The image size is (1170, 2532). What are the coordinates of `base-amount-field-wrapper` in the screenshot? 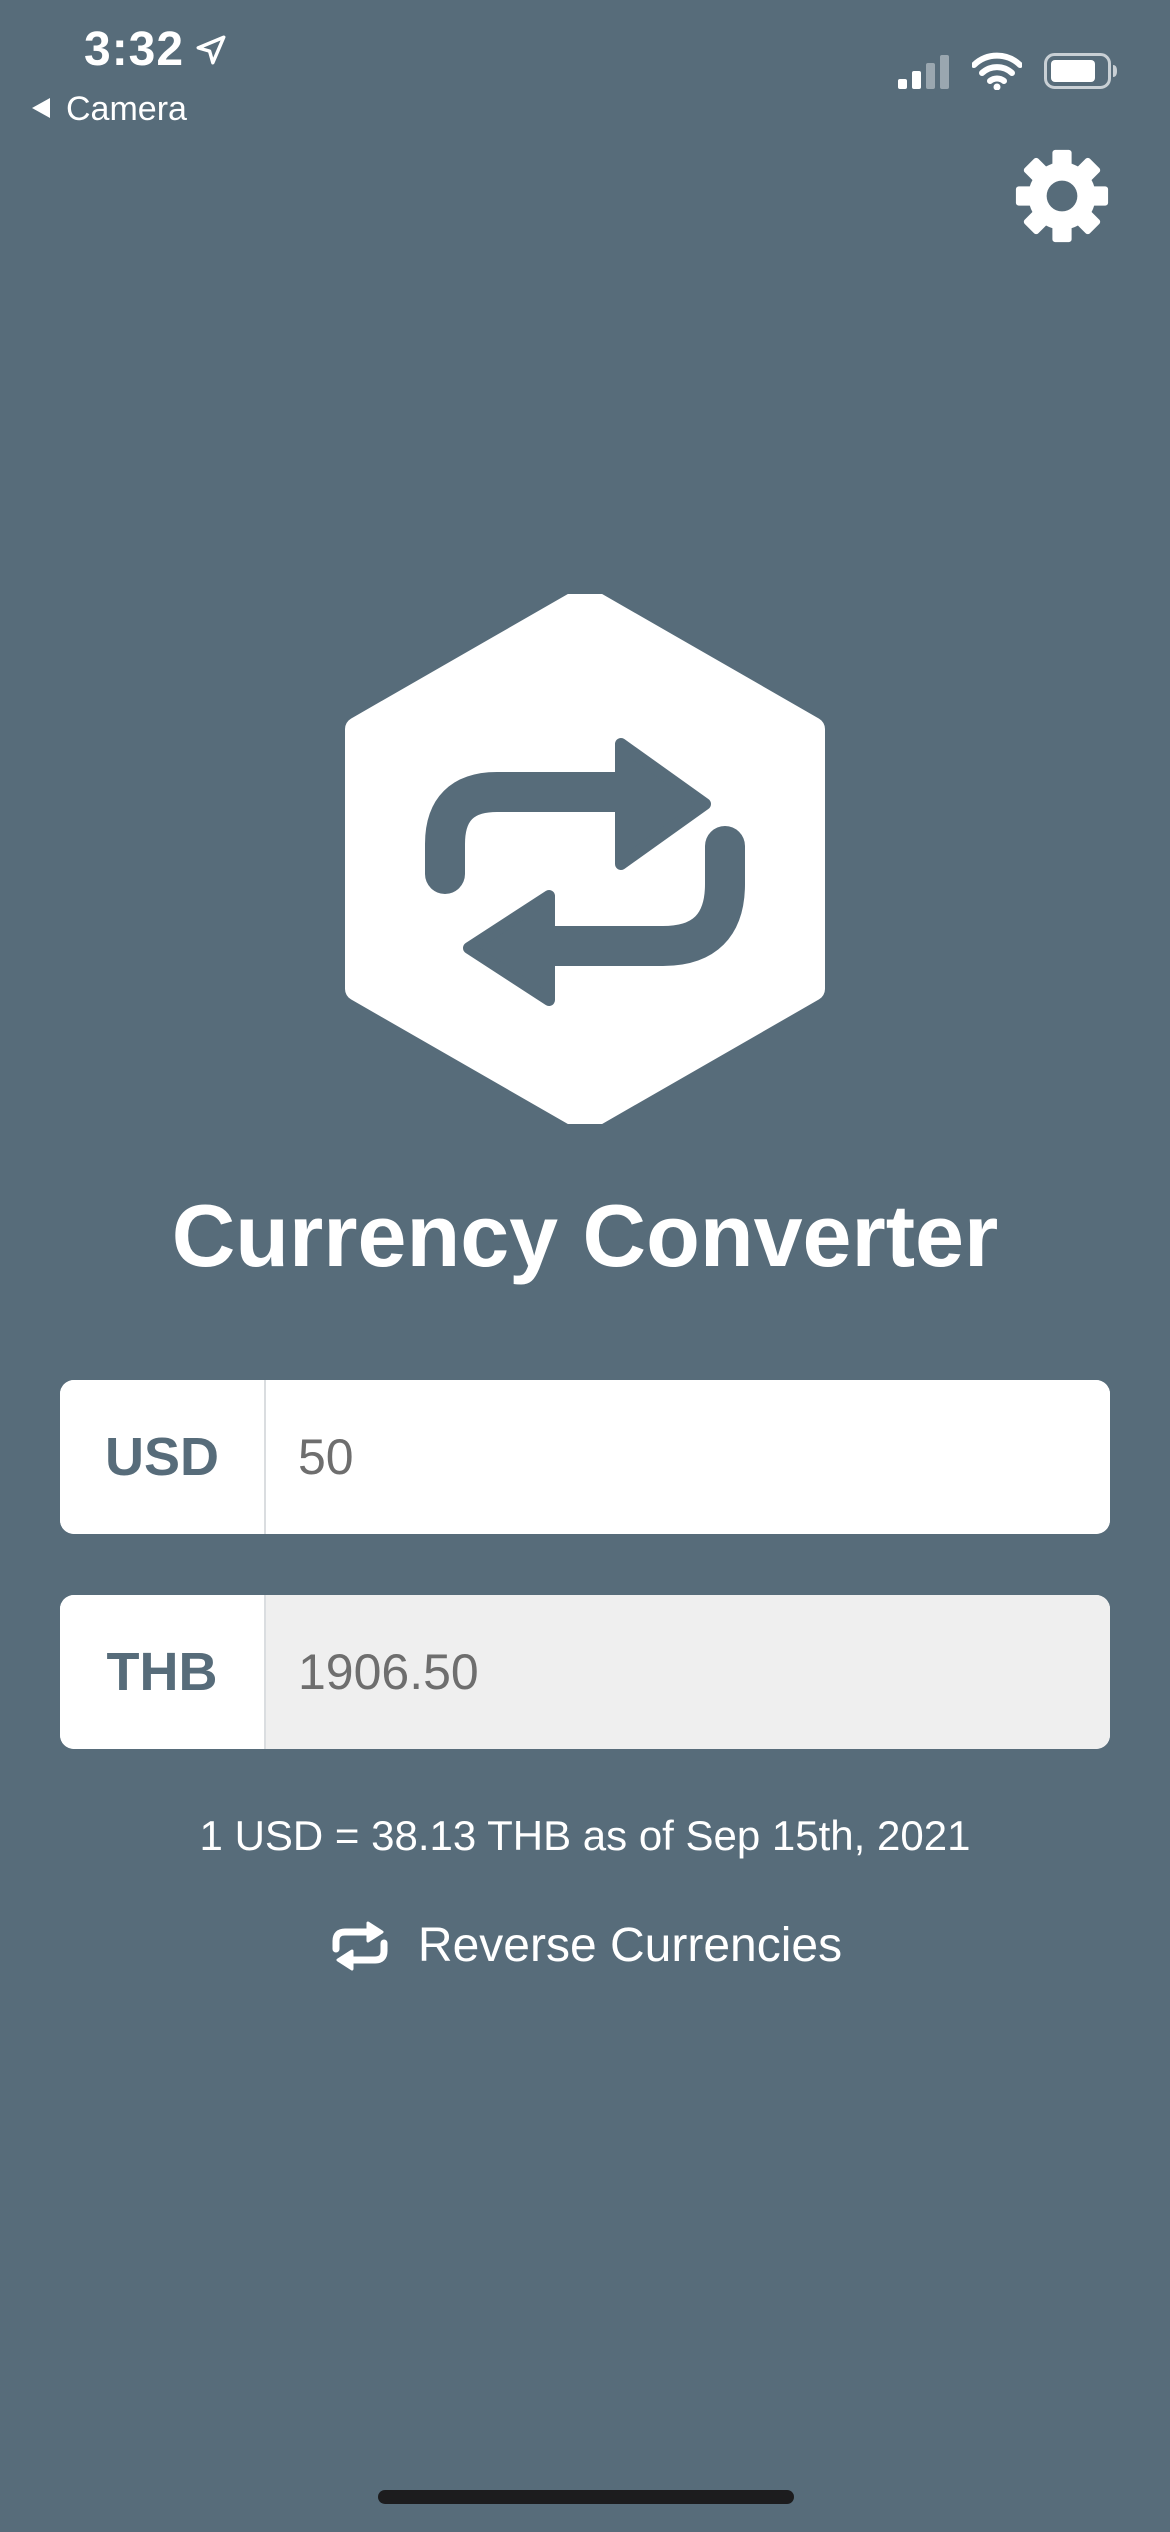 It's located at (688, 1457).